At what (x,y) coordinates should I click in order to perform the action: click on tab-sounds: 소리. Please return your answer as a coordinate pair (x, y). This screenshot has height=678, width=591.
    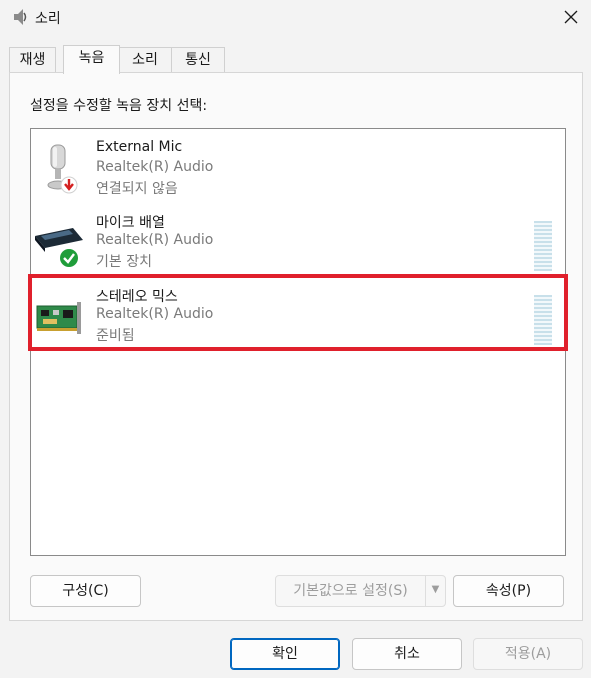
    Looking at the image, I should click on (145, 60).